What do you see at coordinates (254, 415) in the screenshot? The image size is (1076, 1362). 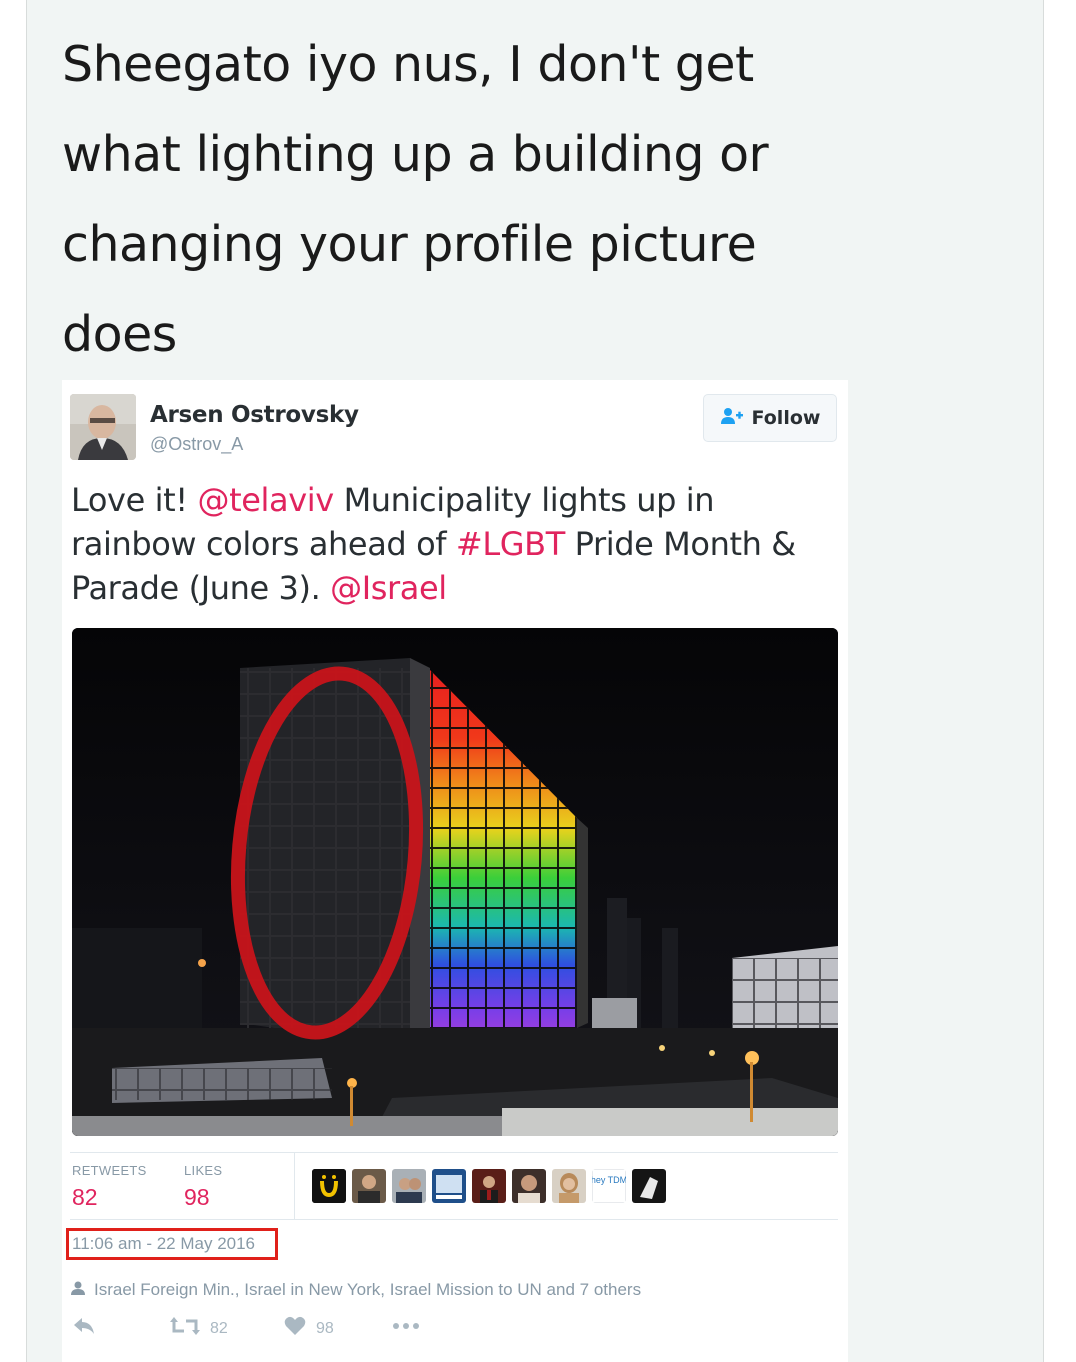 I see `author-name: Arsen Ostrovsky` at bounding box center [254, 415].